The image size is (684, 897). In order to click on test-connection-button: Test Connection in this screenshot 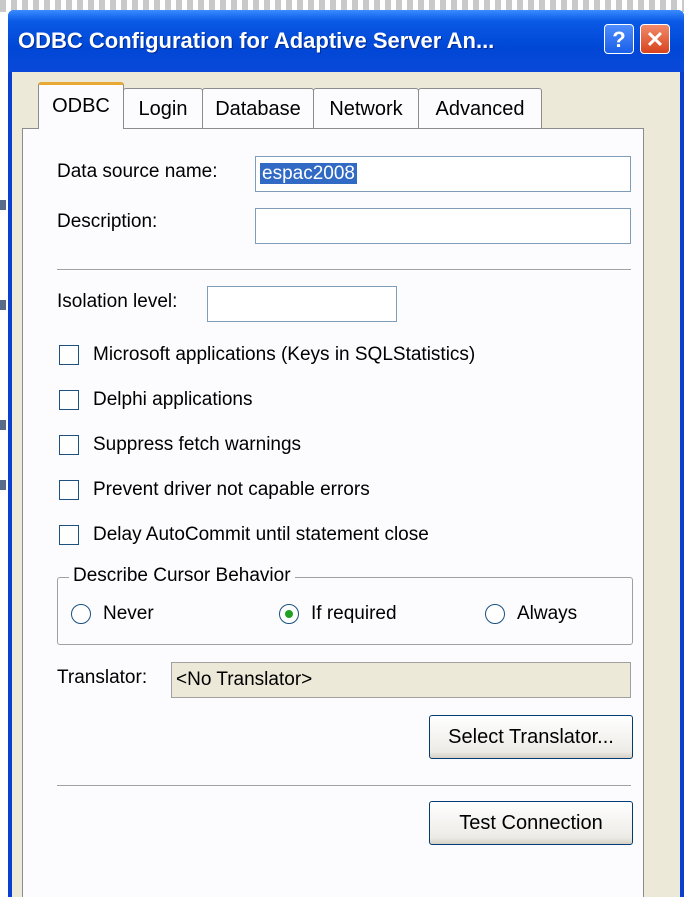, I will do `click(531, 823)`.